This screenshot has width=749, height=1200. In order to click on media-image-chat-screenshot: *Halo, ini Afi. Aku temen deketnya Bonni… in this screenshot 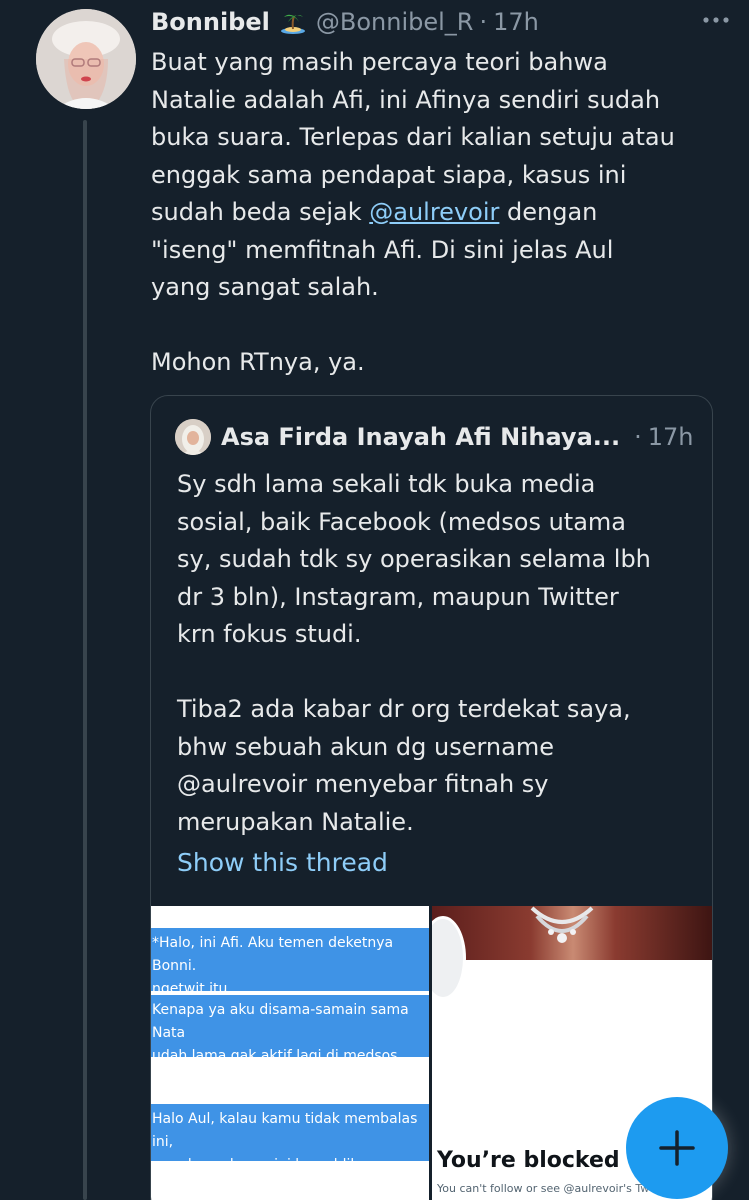, I will do `click(290, 1053)`.